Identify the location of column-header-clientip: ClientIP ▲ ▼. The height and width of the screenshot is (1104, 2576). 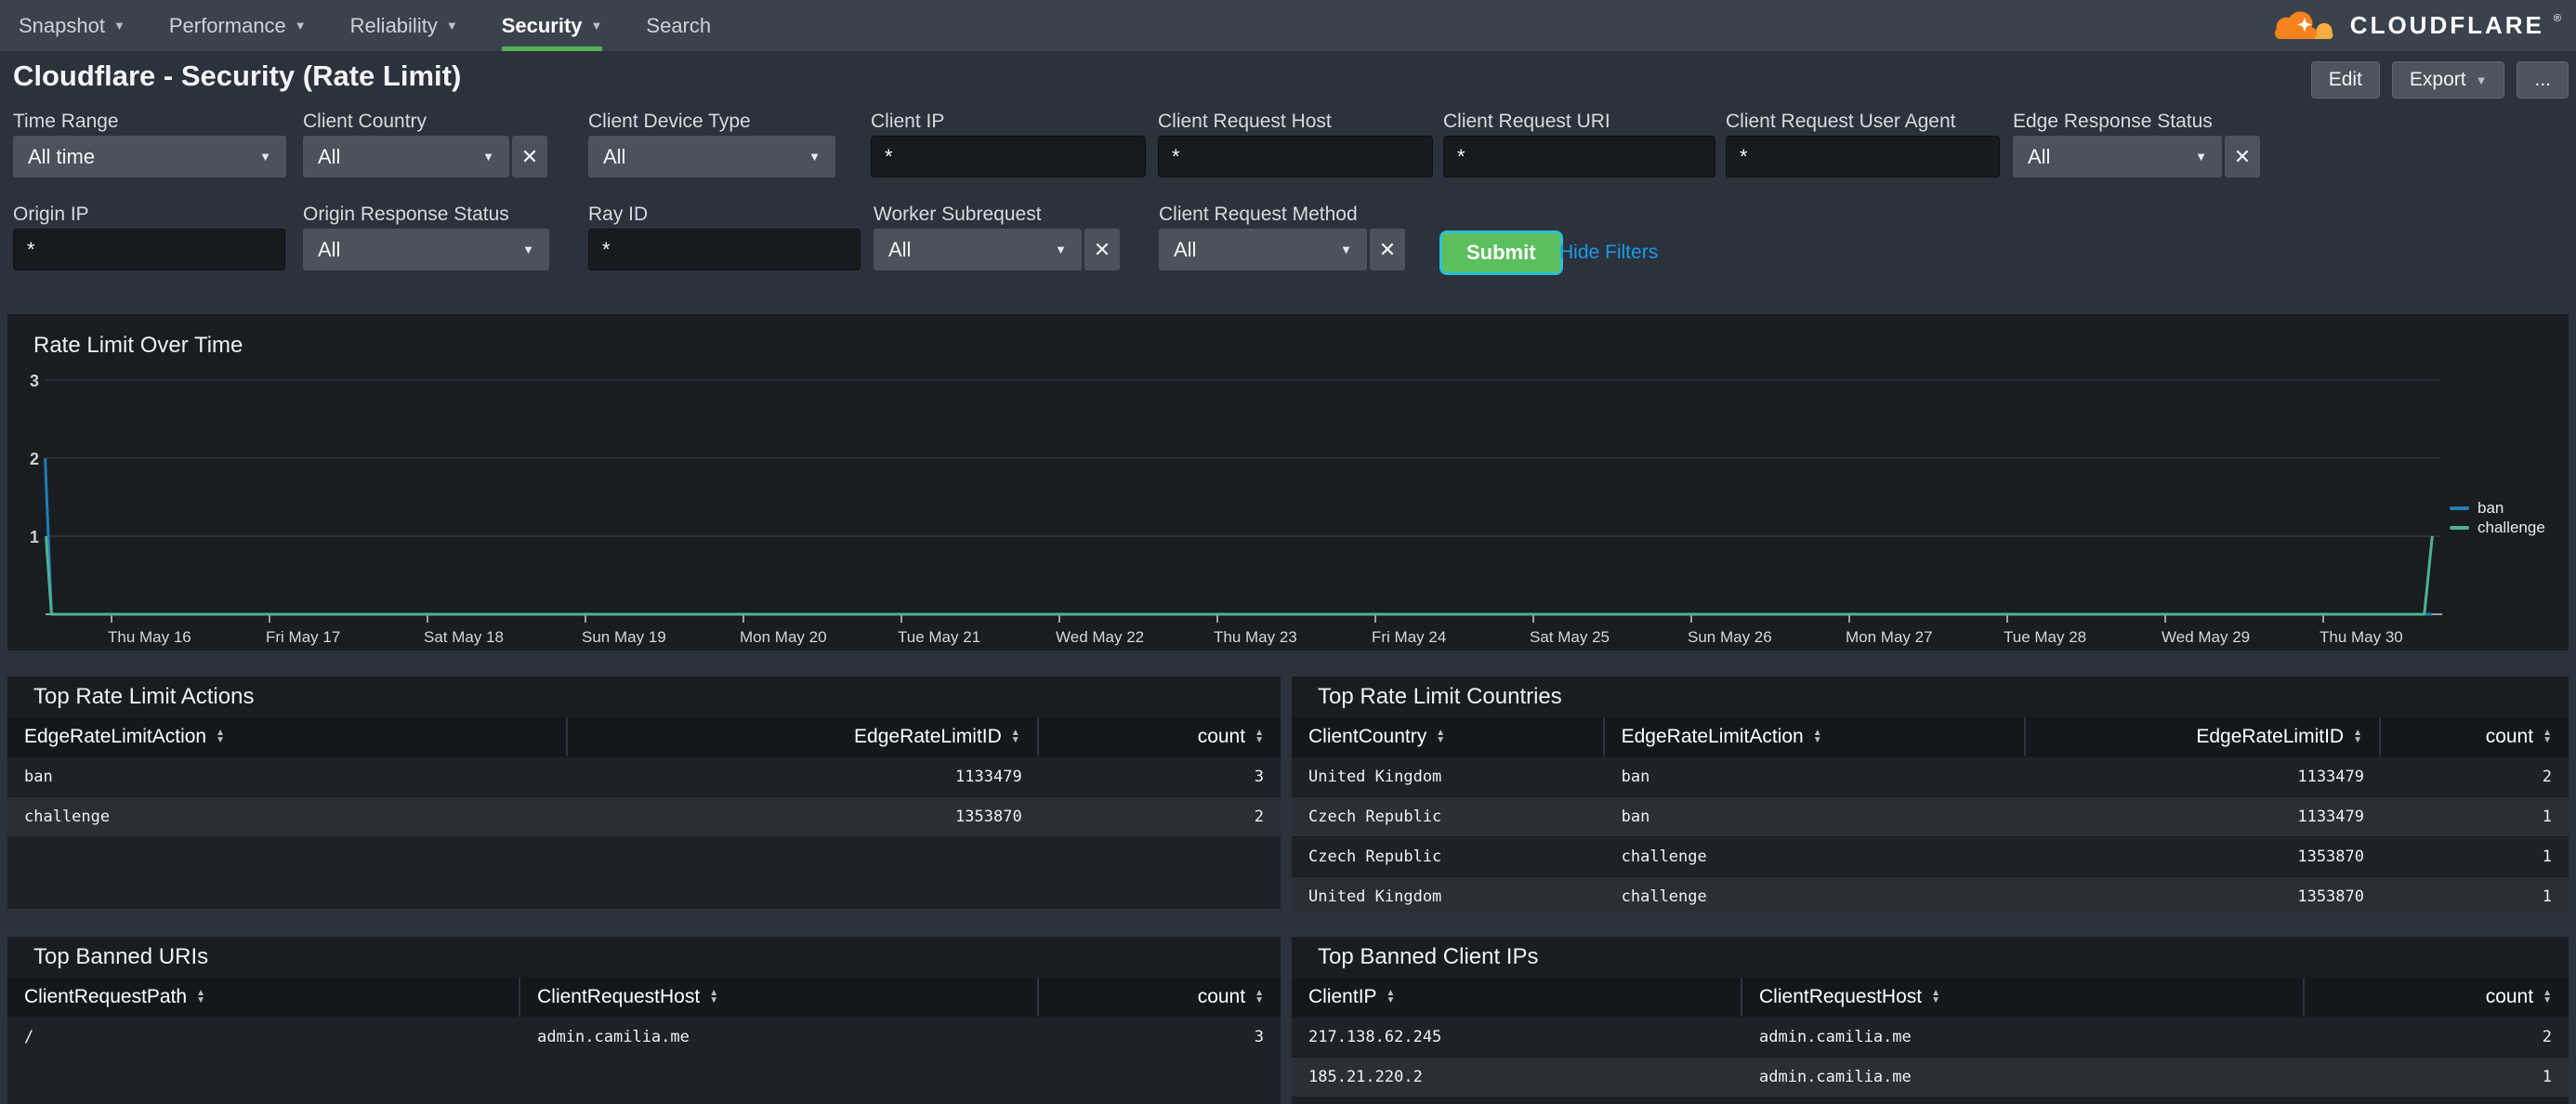
(1517, 997).